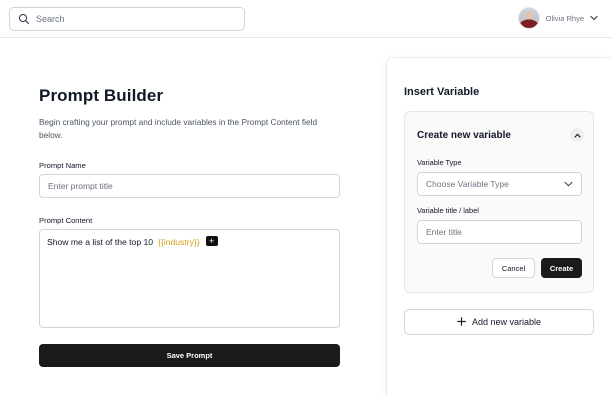 The width and height of the screenshot is (612, 396). I want to click on search-box, so click(127, 19).